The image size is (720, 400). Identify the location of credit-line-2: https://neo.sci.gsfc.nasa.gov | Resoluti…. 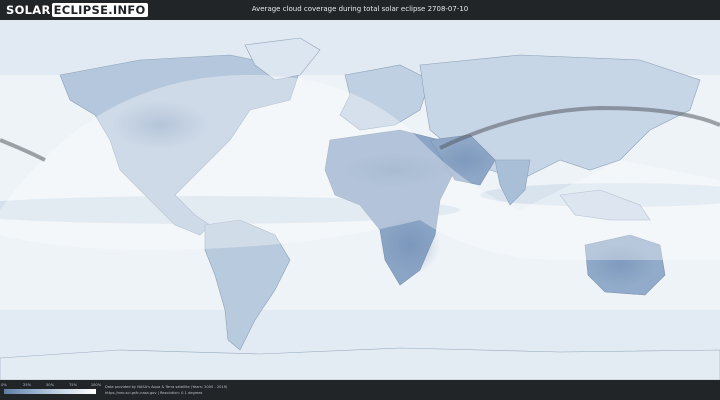
(166, 394).